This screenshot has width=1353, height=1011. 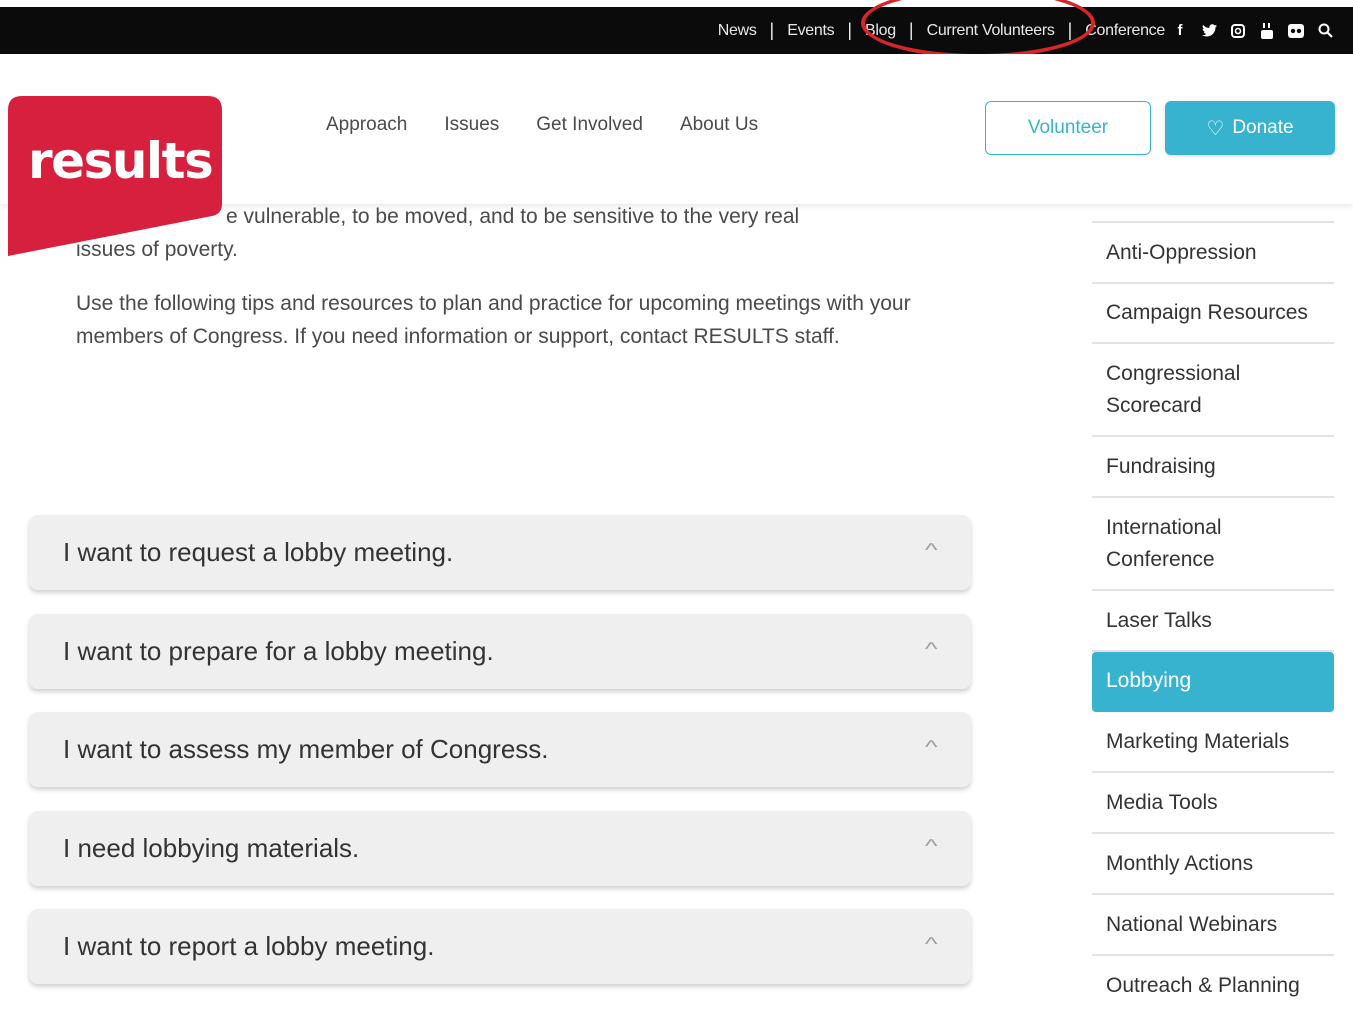 I want to click on accordion-item-report: I want to report a lobby meeting. ^, so click(x=500, y=946).